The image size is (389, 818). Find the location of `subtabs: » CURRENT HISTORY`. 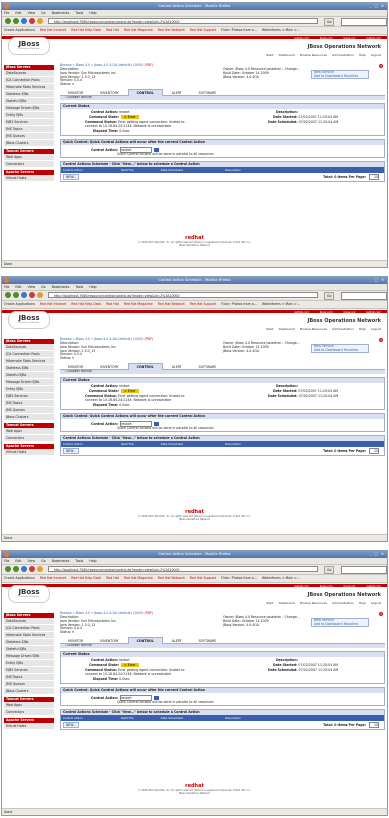

subtabs: » CURRENT HISTORY is located at coordinates (222, 372).